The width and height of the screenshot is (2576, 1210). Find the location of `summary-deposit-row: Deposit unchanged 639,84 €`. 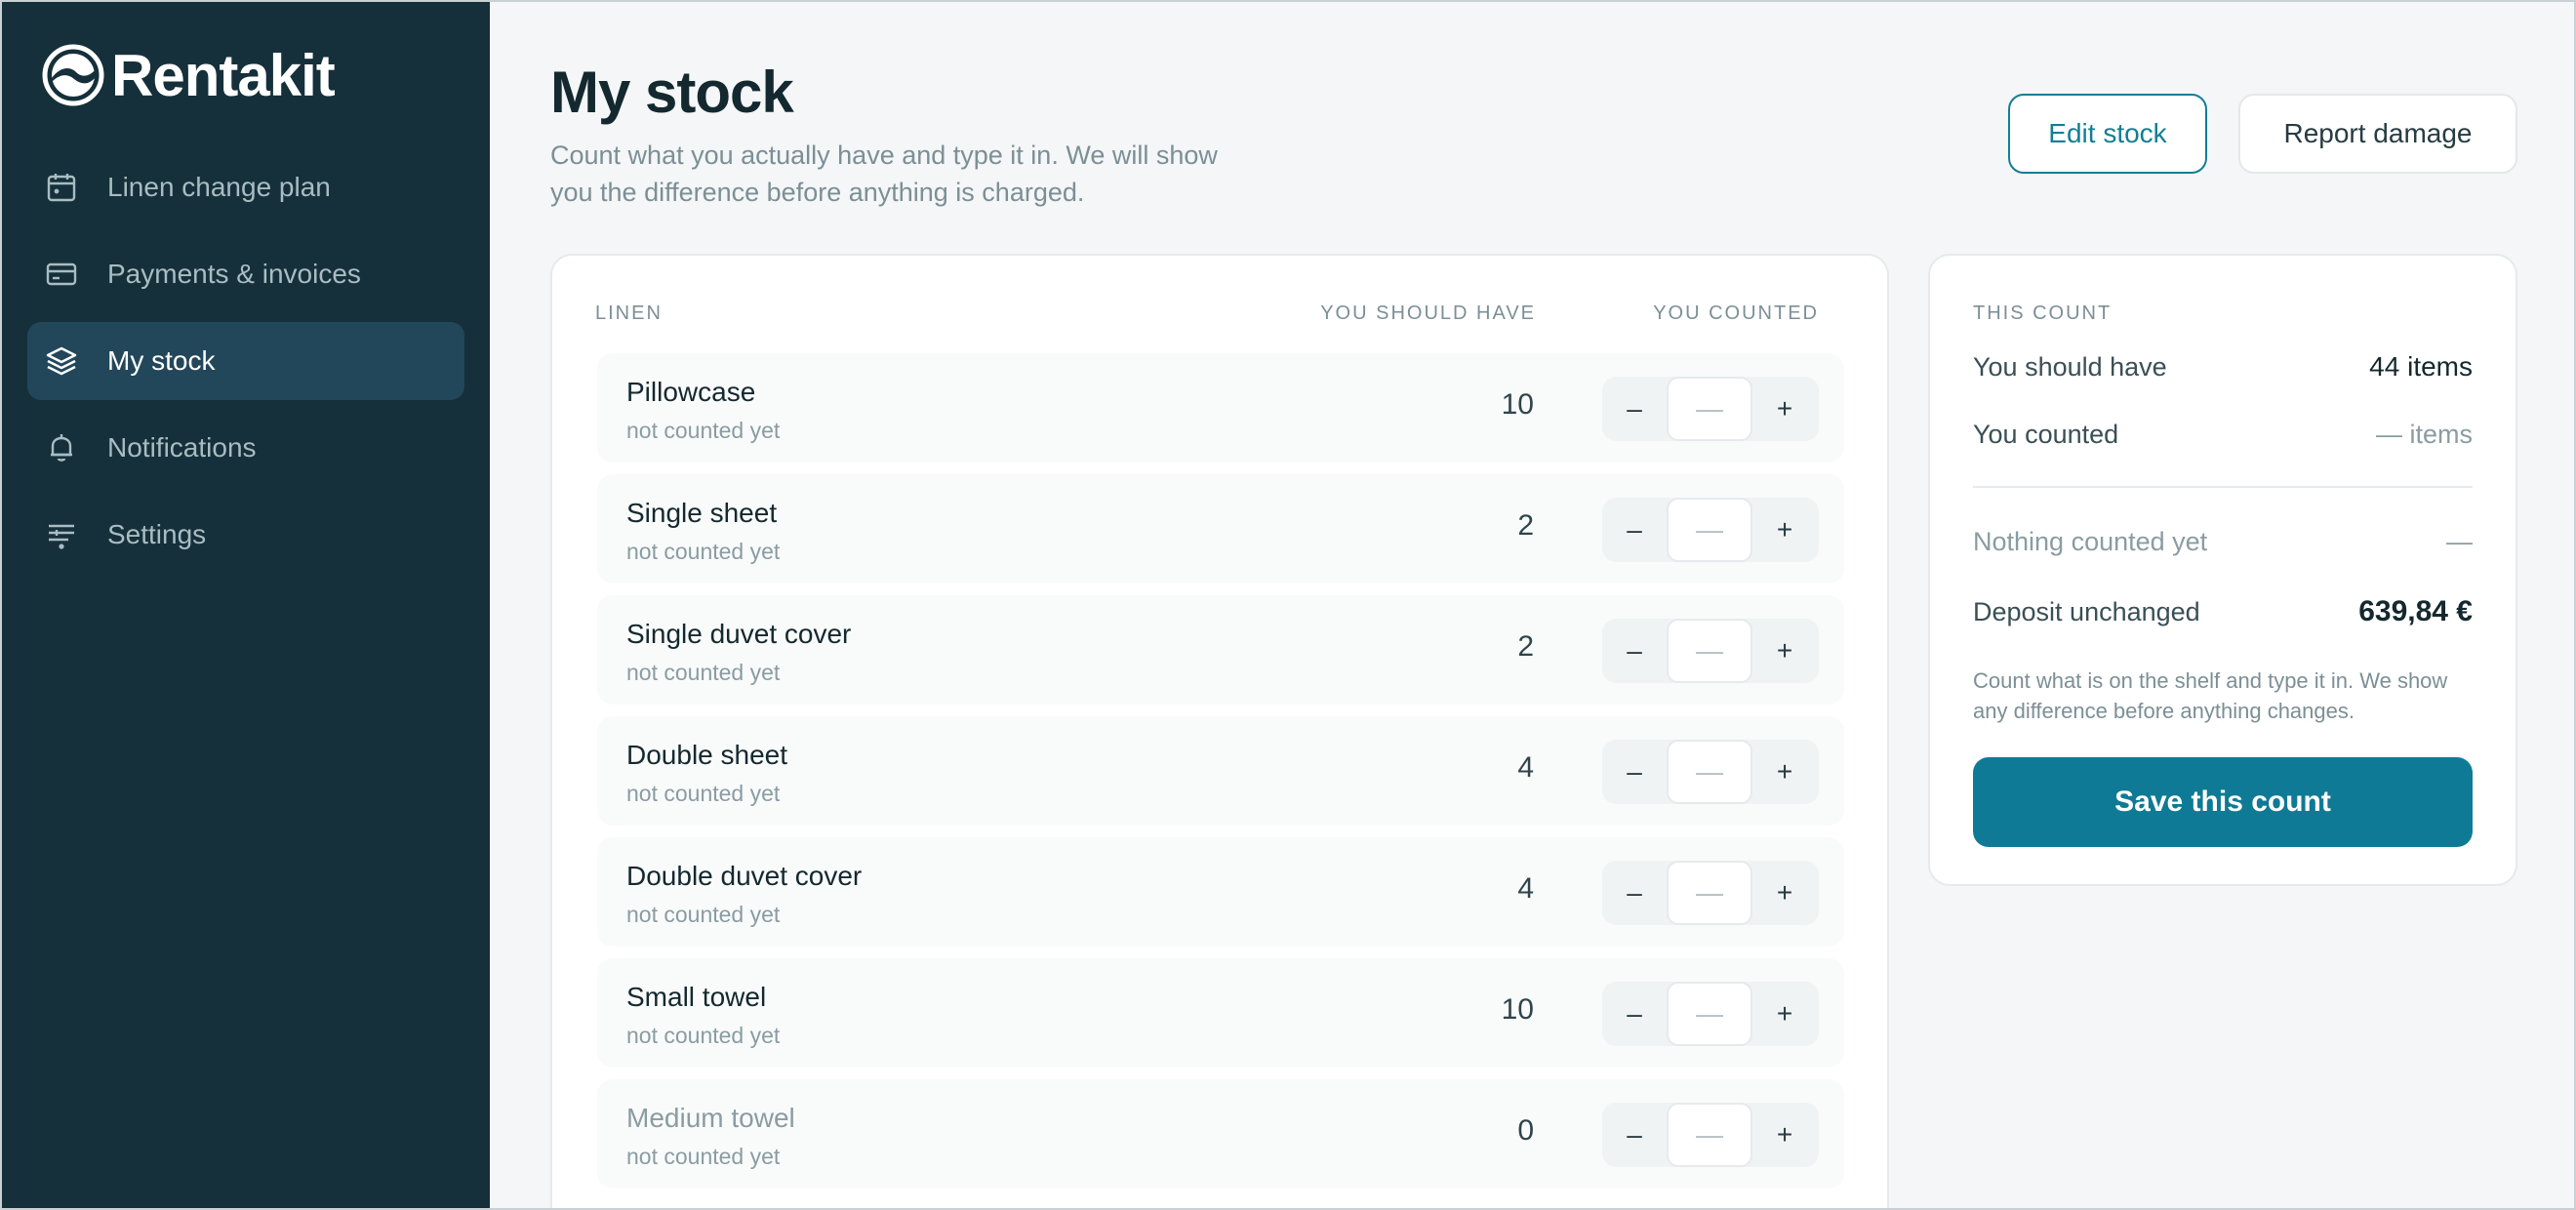

summary-deposit-row: Deposit unchanged 639,84 € is located at coordinates (2223, 611).